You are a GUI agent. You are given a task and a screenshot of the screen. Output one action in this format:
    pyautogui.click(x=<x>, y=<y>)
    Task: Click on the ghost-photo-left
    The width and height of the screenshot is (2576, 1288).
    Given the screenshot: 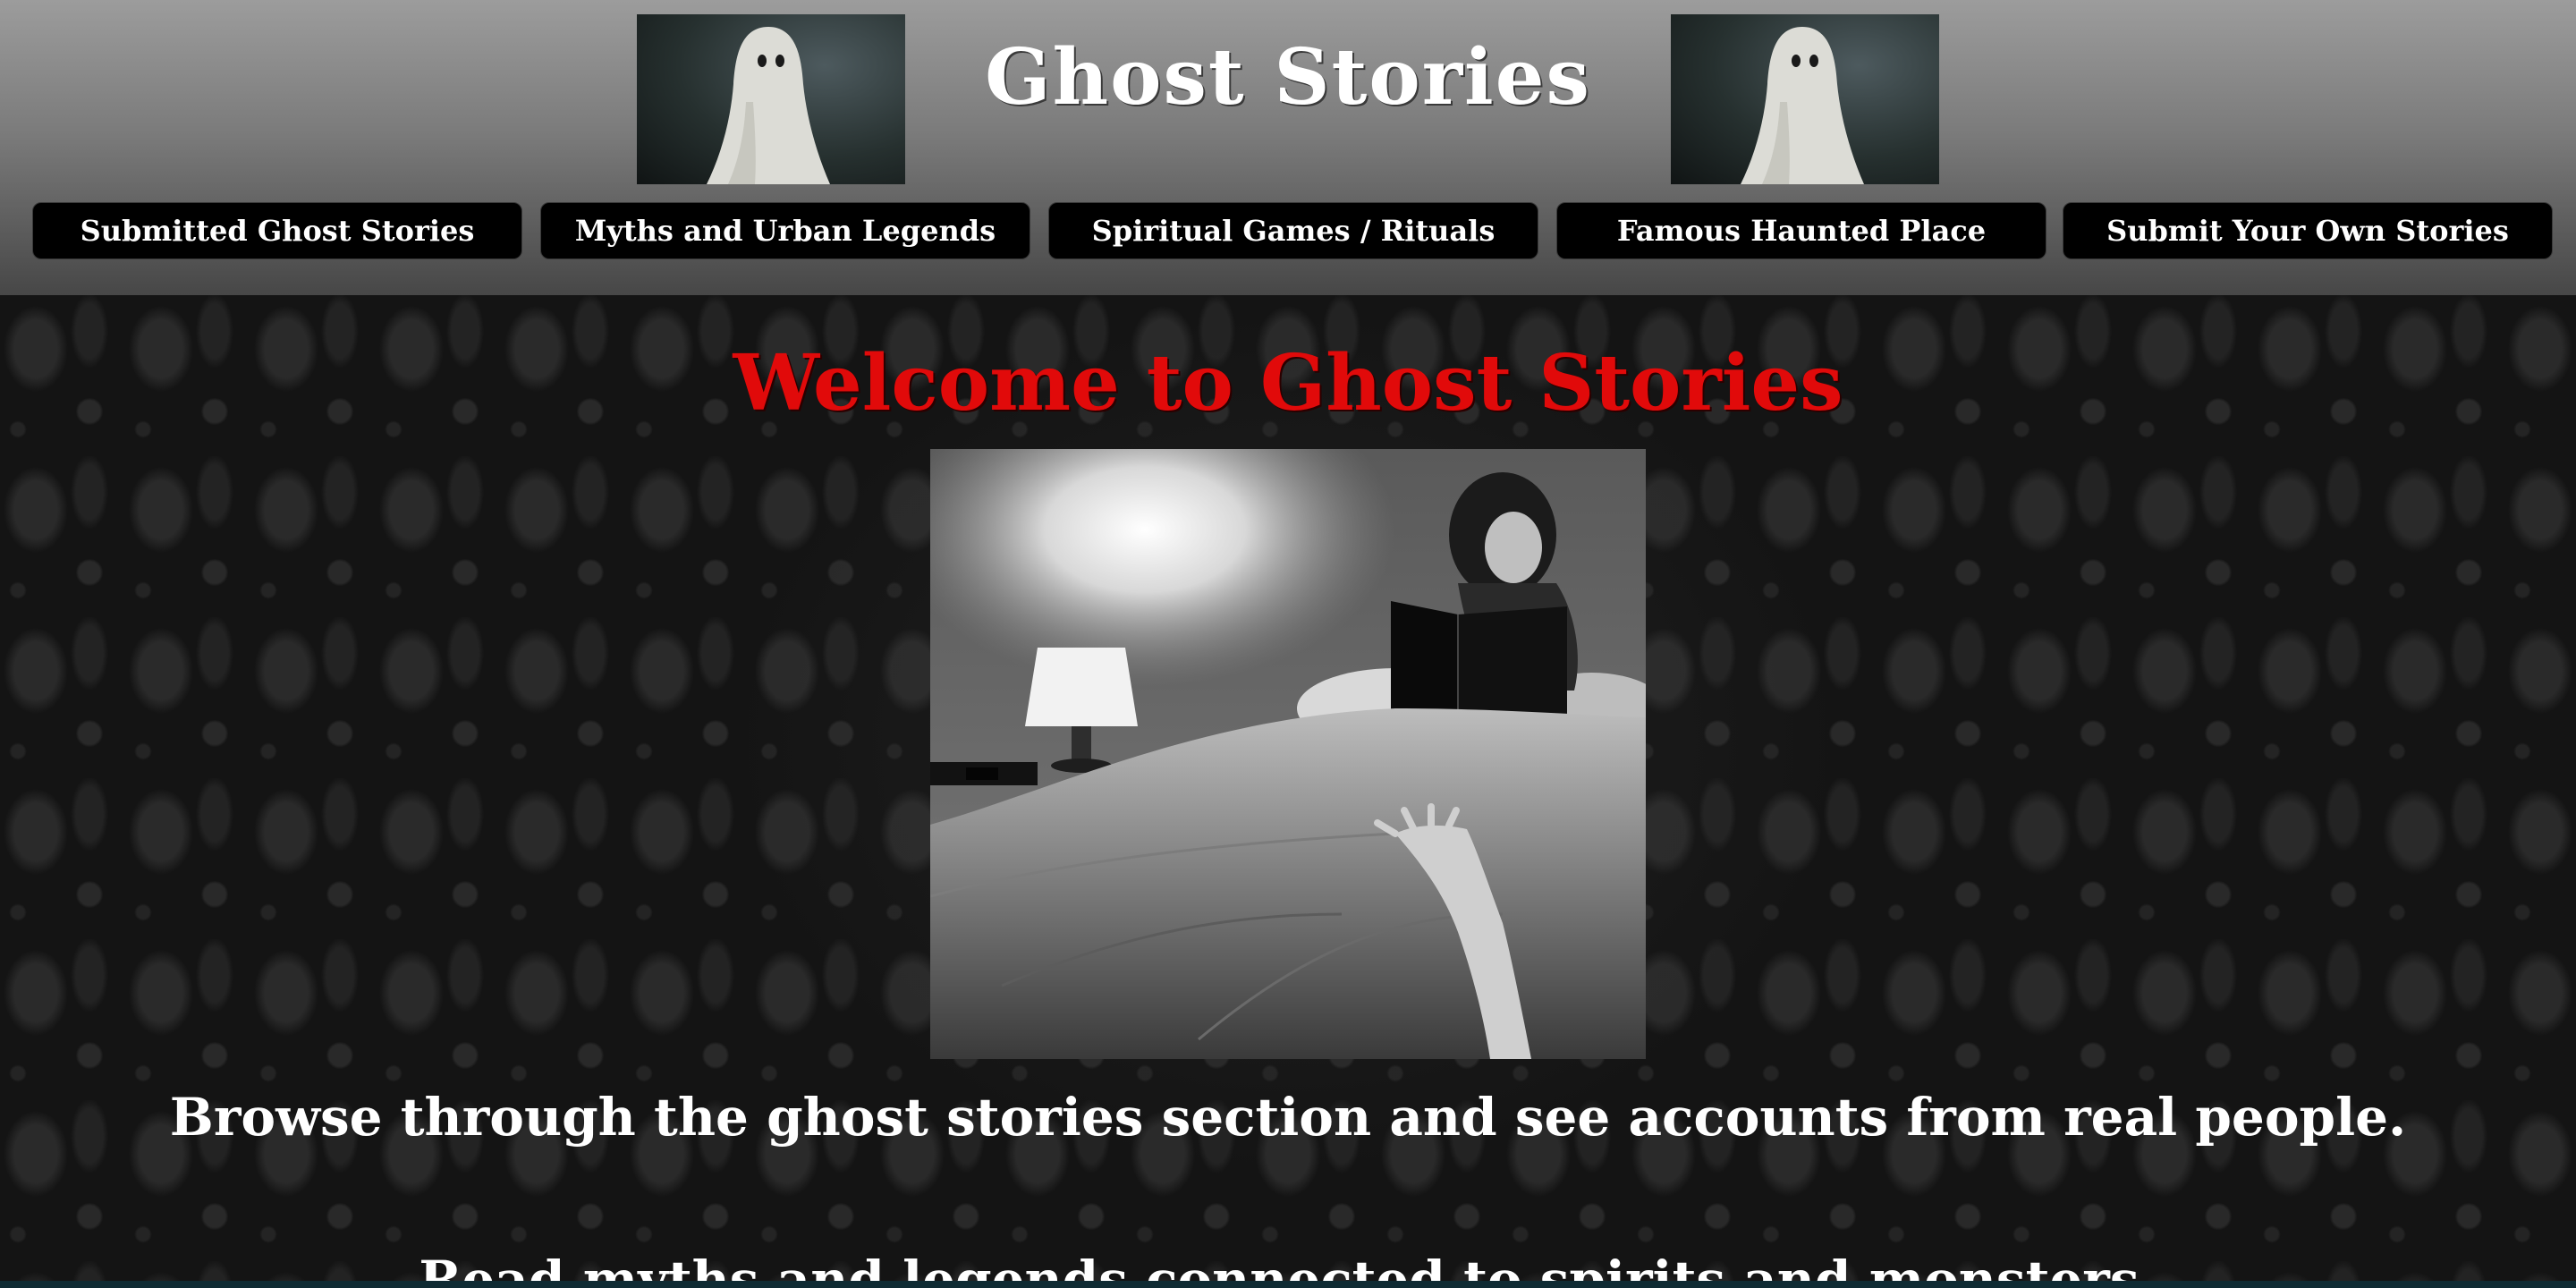 What is the action you would take?
    pyautogui.click(x=771, y=99)
    